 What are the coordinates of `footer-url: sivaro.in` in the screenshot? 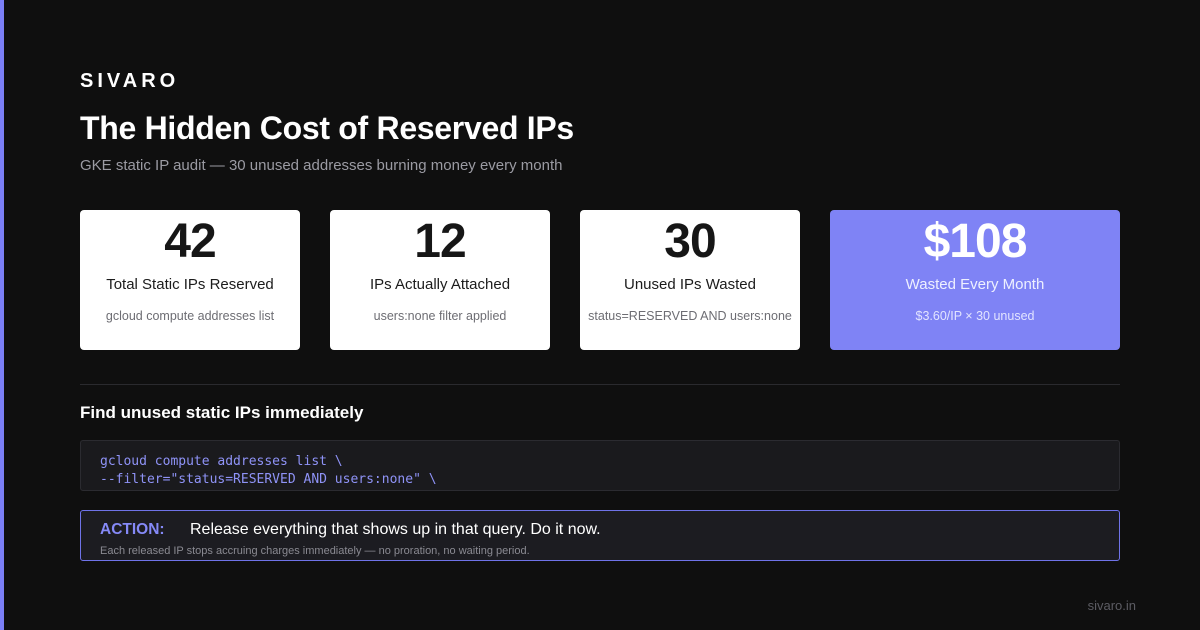 It's located at (1112, 605).